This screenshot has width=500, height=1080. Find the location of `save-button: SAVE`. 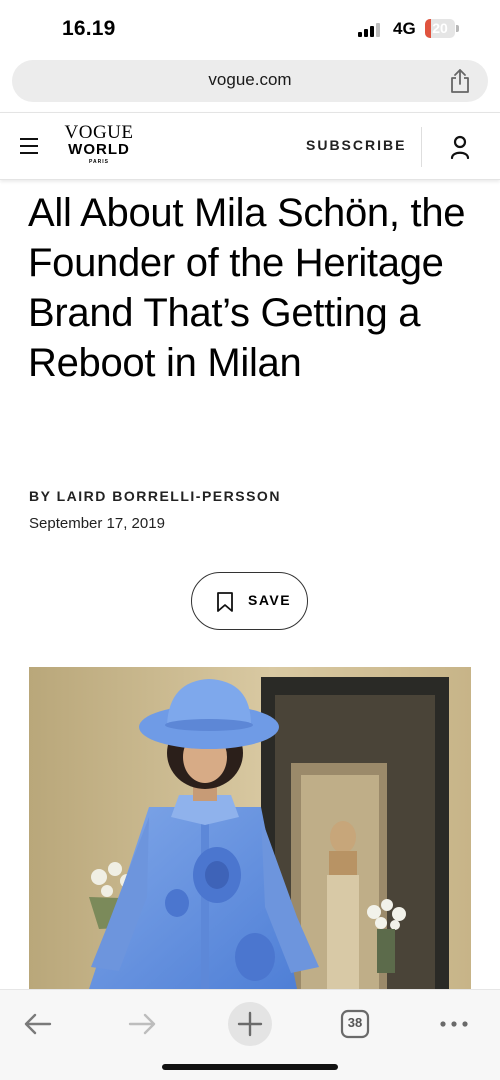

save-button: SAVE is located at coordinates (249, 601).